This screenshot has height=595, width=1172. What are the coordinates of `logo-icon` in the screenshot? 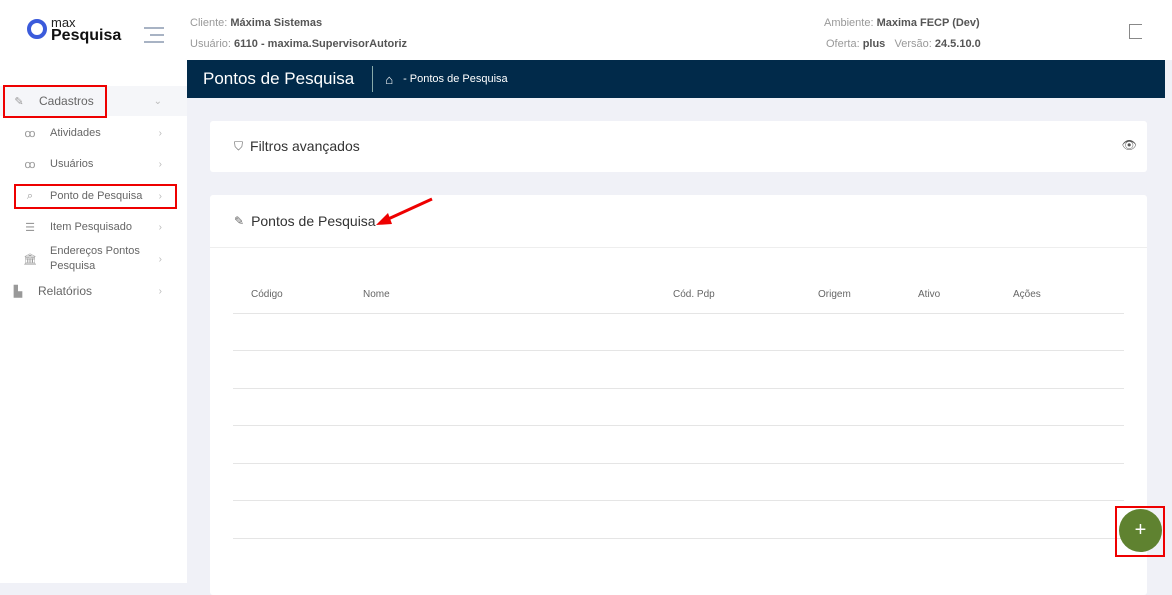 It's located at (37, 29).